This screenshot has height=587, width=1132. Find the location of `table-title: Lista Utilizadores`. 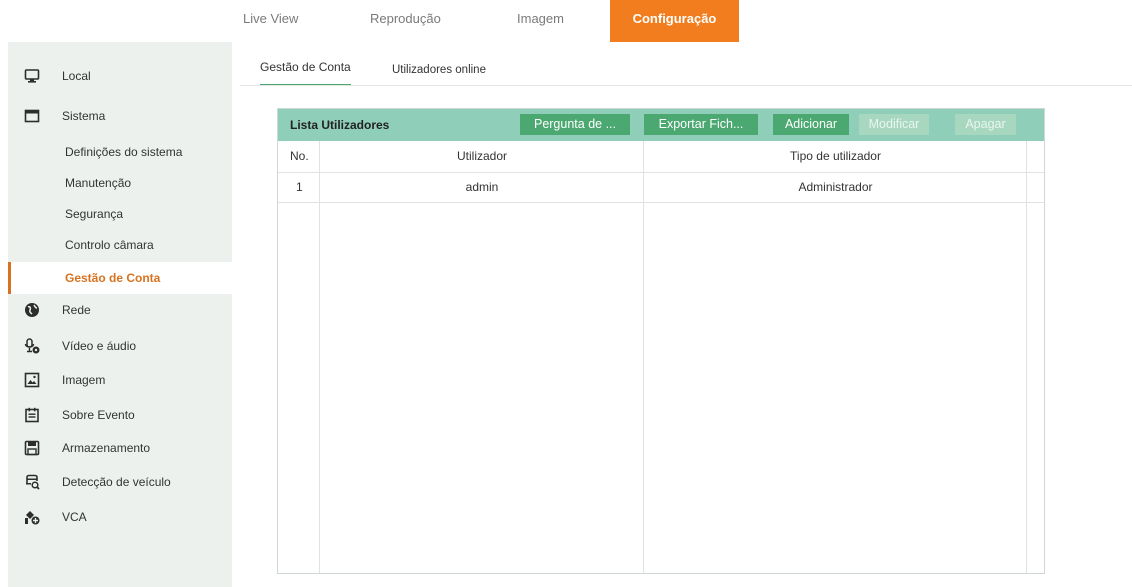

table-title: Lista Utilizadores is located at coordinates (340, 125).